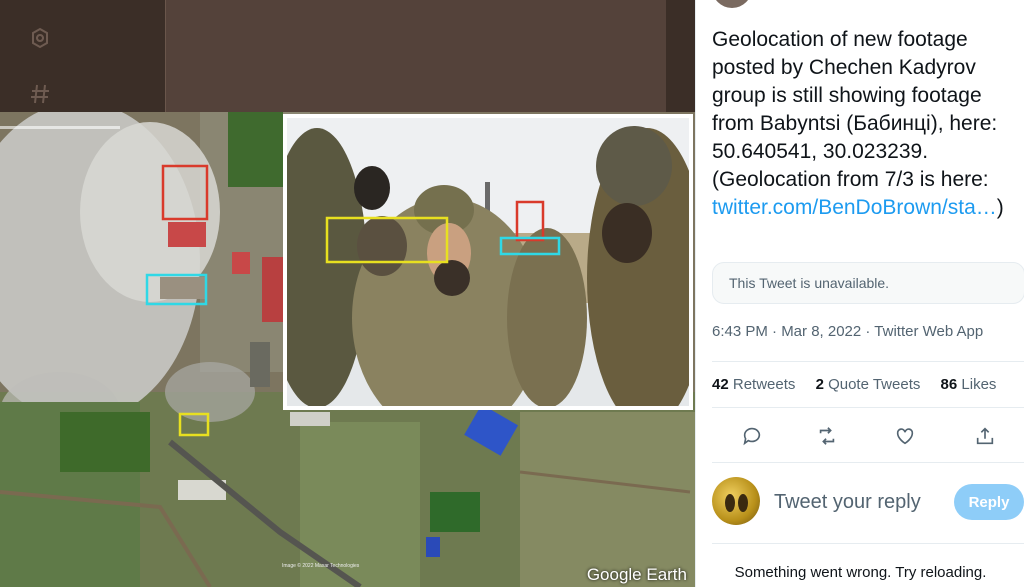 This screenshot has width=1024, height=587. What do you see at coordinates (847, 502) in the screenshot?
I see `reply-input: Tweet your reply` at bounding box center [847, 502].